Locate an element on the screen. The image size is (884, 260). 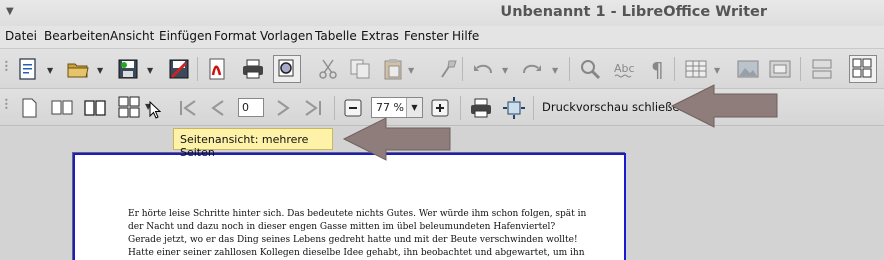
undo-icon is located at coordinates (483, 69).